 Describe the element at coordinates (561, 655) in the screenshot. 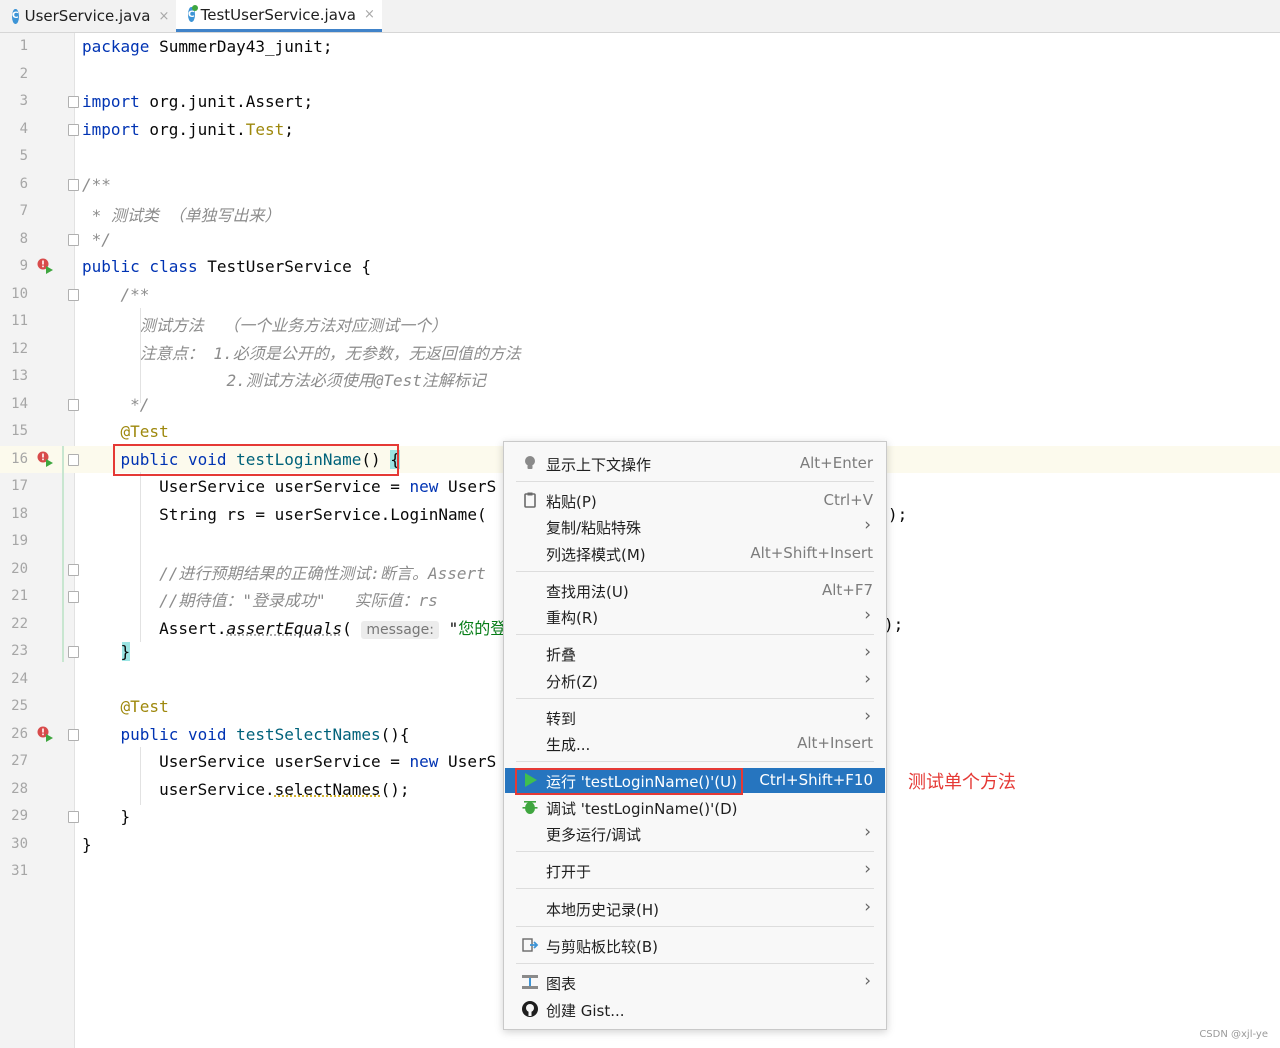

I see `menu-item-label: 折叠` at that location.